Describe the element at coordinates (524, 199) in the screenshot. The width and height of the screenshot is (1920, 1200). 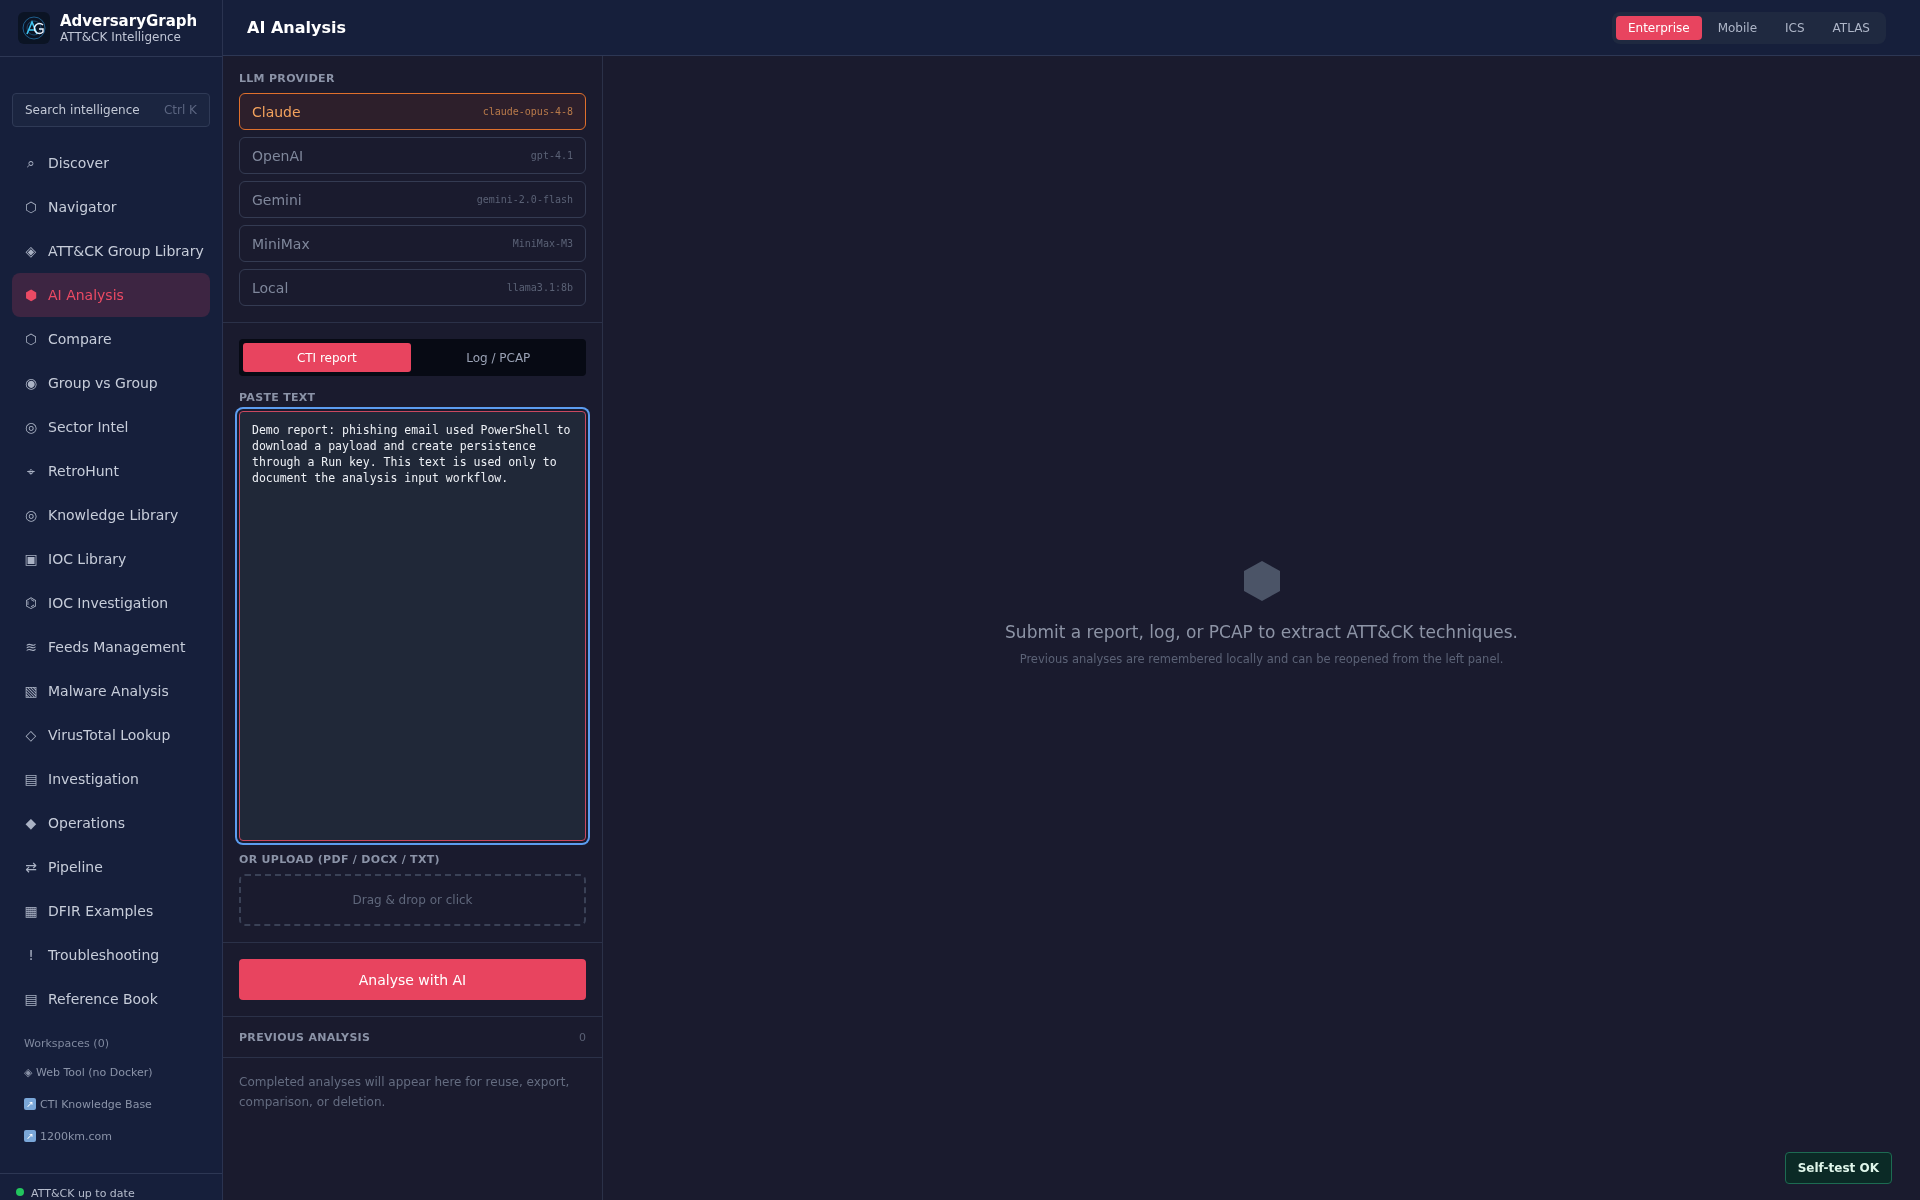
I see `model-name: gemini-2.0-flash` at that location.